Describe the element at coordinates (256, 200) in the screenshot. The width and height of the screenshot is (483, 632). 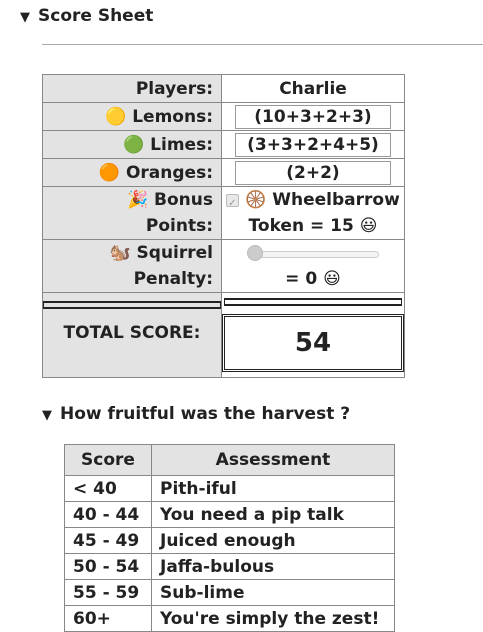
I see `wheel-icon: 🛞` at that location.